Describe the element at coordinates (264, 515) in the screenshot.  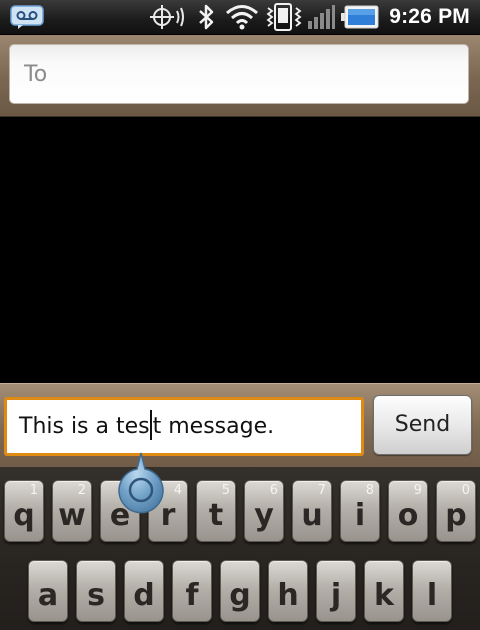
I see `key-y-label: y` at that location.